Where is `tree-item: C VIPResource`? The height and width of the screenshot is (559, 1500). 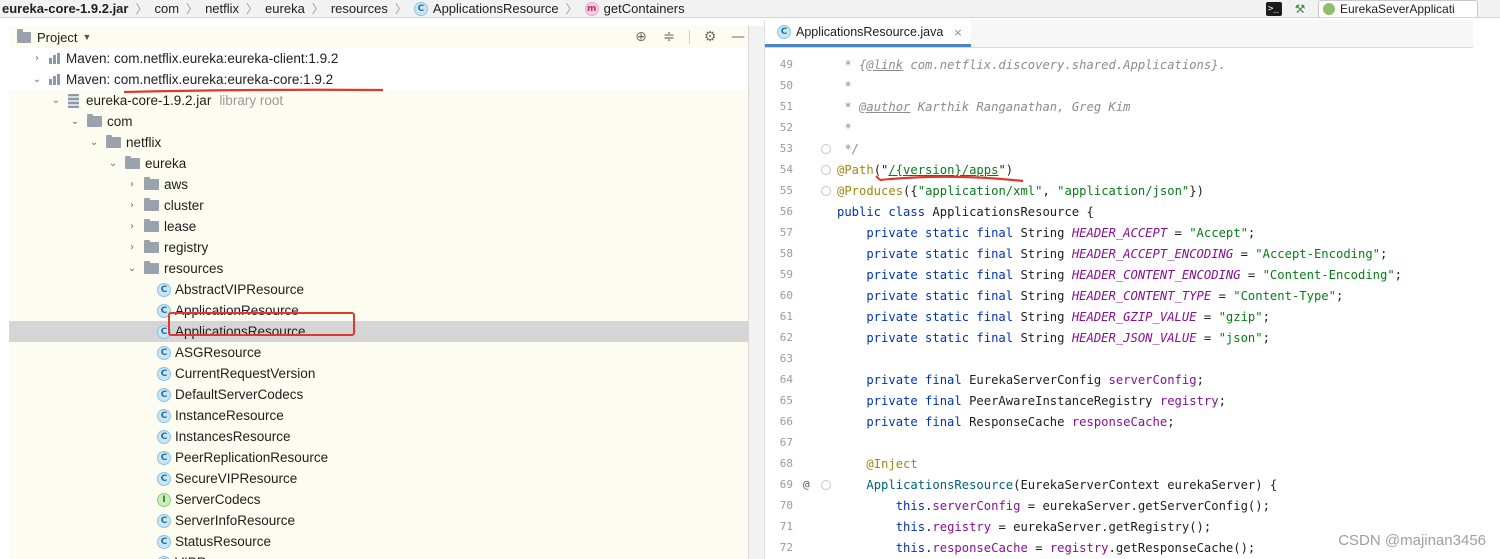
tree-item: C VIPResource is located at coordinates (378, 555).